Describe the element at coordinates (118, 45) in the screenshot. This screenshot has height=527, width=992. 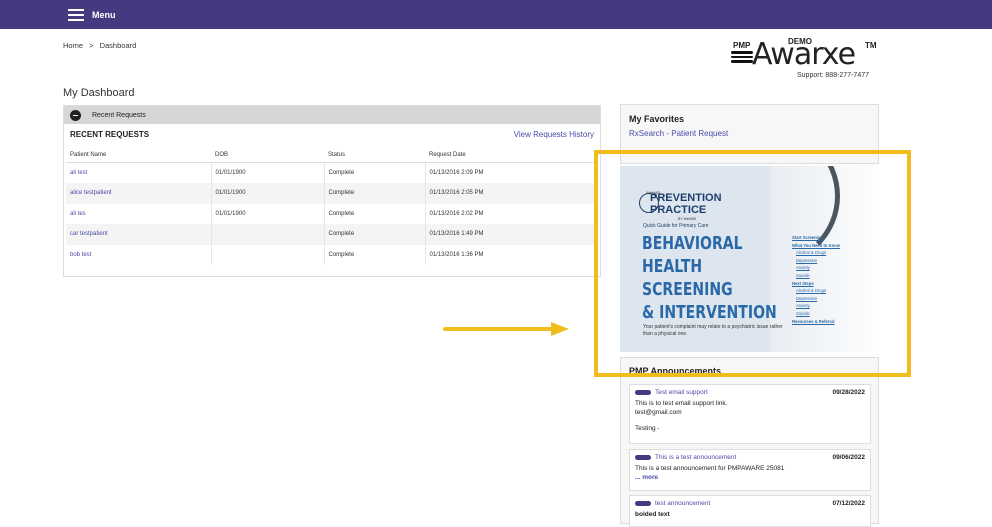
I see `breadcrumb-current: Dashboard` at that location.